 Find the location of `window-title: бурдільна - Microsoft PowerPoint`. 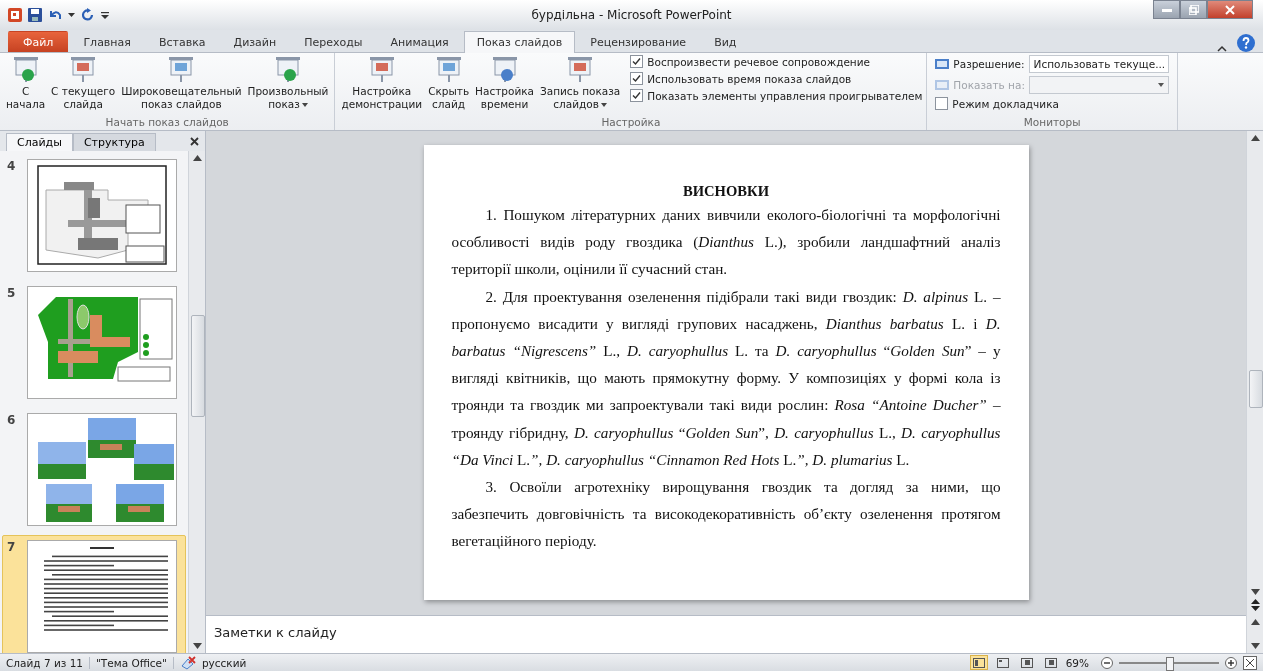

window-title: бурдільна - Microsoft PowerPoint is located at coordinates (631, 15).